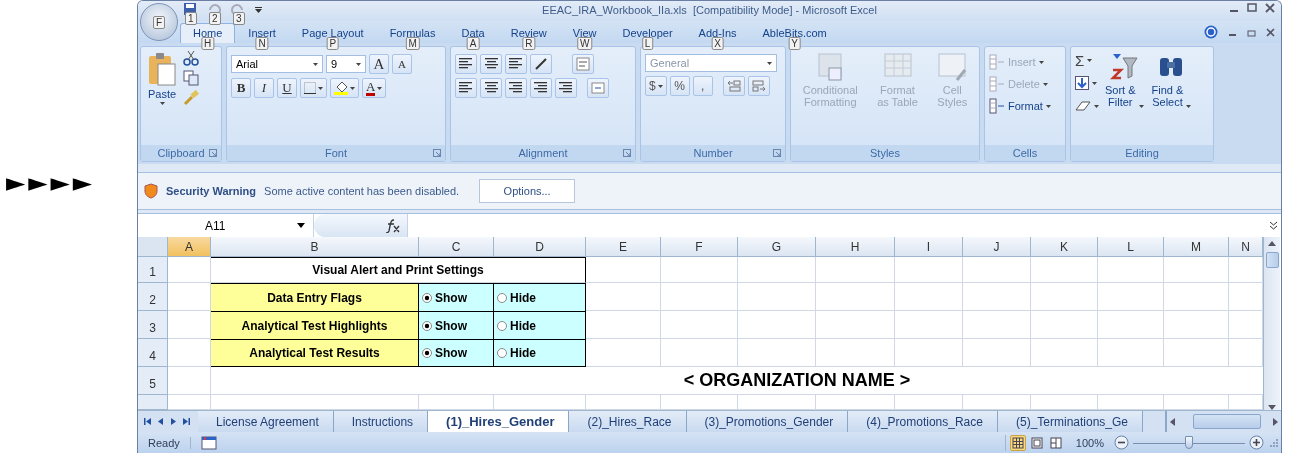 This screenshot has width=1289, height=453. What do you see at coordinates (173, 421) in the screenshot?
I see `next-sheet-icon` at bounding box center [173, 421].